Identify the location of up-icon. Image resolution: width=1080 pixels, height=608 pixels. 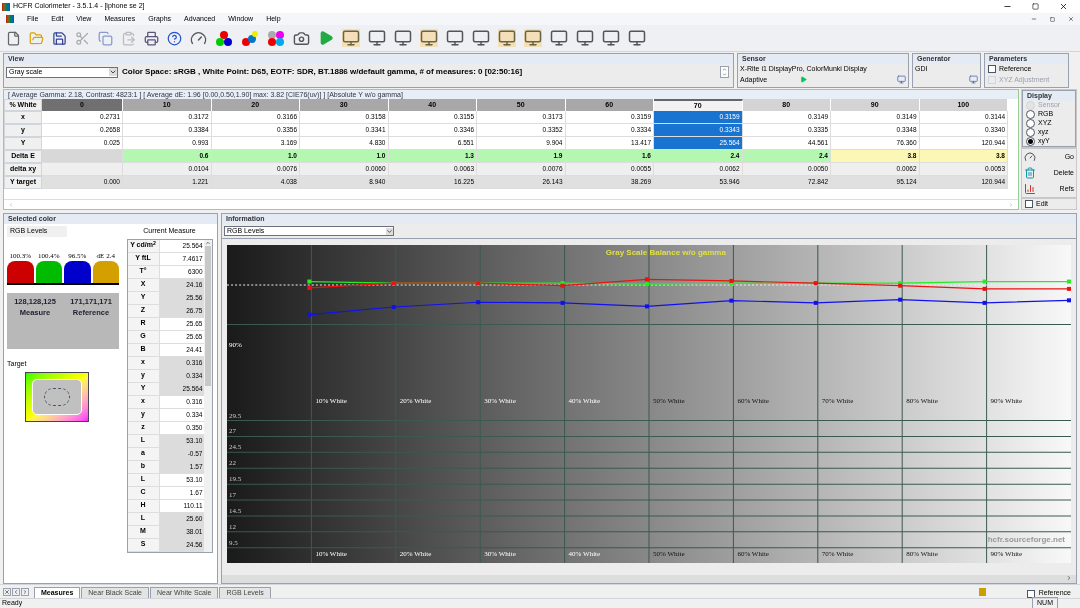
(207, 242).